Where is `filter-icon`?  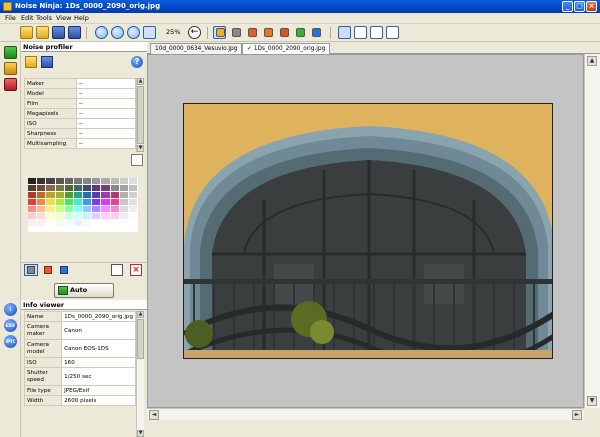
filter-icon is located at coordinates (10, 68).